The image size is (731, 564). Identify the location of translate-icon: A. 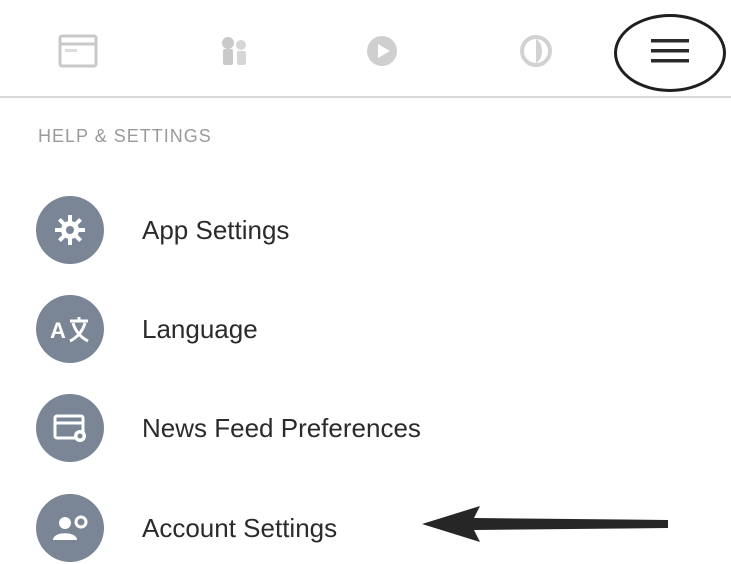
(70, 329).